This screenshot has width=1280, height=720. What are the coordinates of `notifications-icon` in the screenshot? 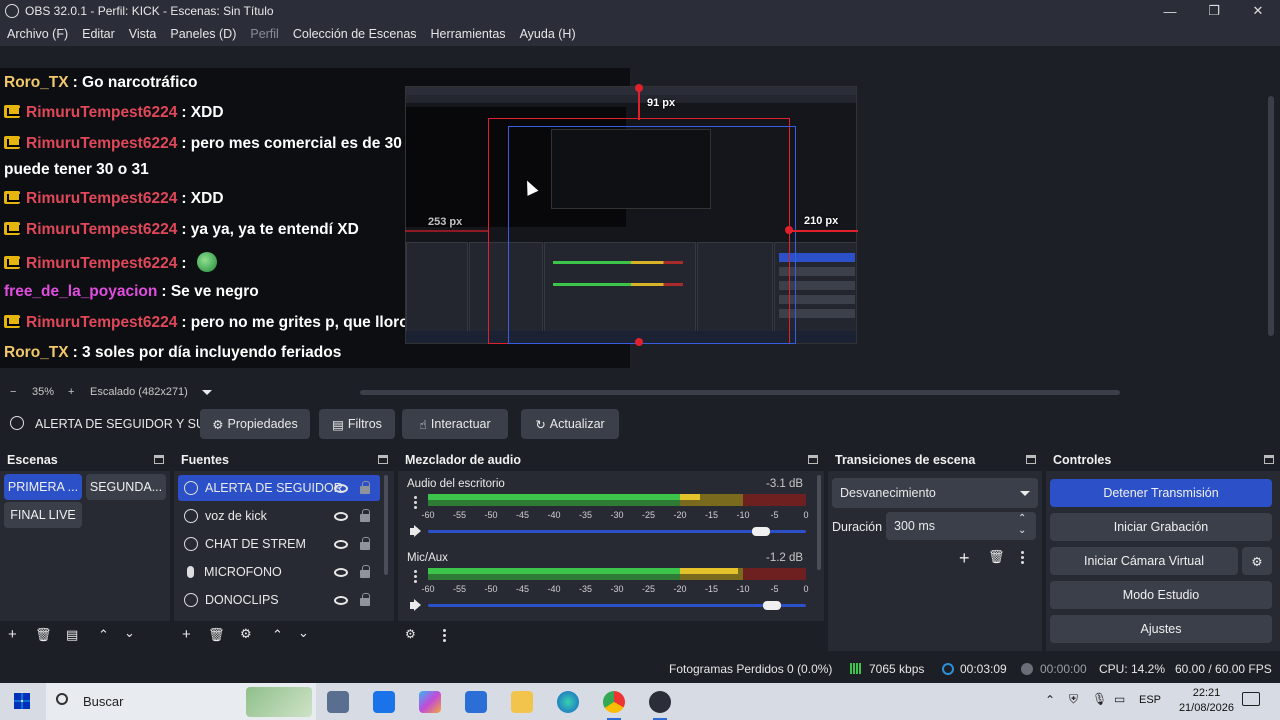 It's located at (1251, 699).